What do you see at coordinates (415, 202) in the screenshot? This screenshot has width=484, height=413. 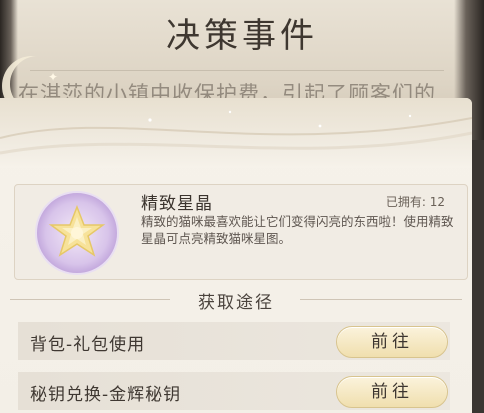 I see `item-owned-count: 已拥有: 12` at bounding box center [415, 202].